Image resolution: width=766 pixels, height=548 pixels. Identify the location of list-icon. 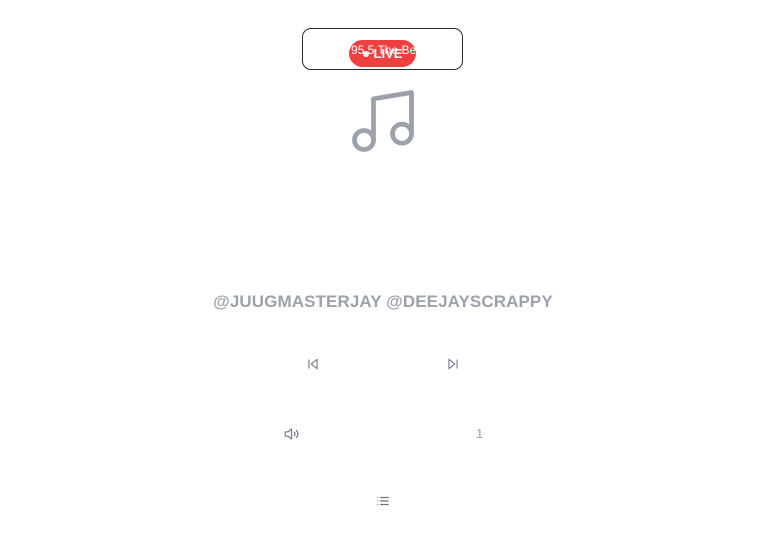
(383, 501).